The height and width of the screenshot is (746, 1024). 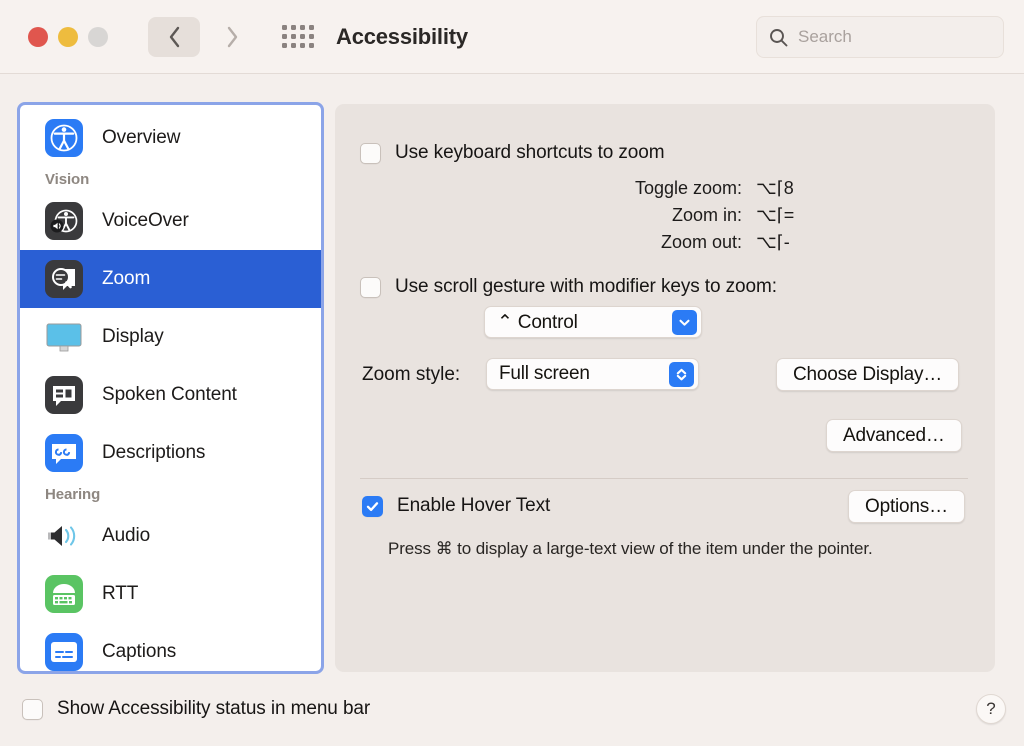 I want to click on modifier-key-value: ⌃ Control, so click(x=537, y=322).